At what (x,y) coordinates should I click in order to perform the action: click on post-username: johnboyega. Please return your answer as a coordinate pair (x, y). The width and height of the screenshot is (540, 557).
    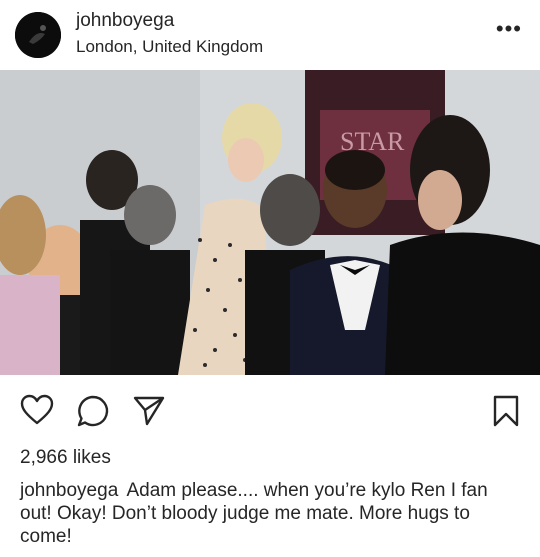
    Looking at the image, I should click on (125, 21).